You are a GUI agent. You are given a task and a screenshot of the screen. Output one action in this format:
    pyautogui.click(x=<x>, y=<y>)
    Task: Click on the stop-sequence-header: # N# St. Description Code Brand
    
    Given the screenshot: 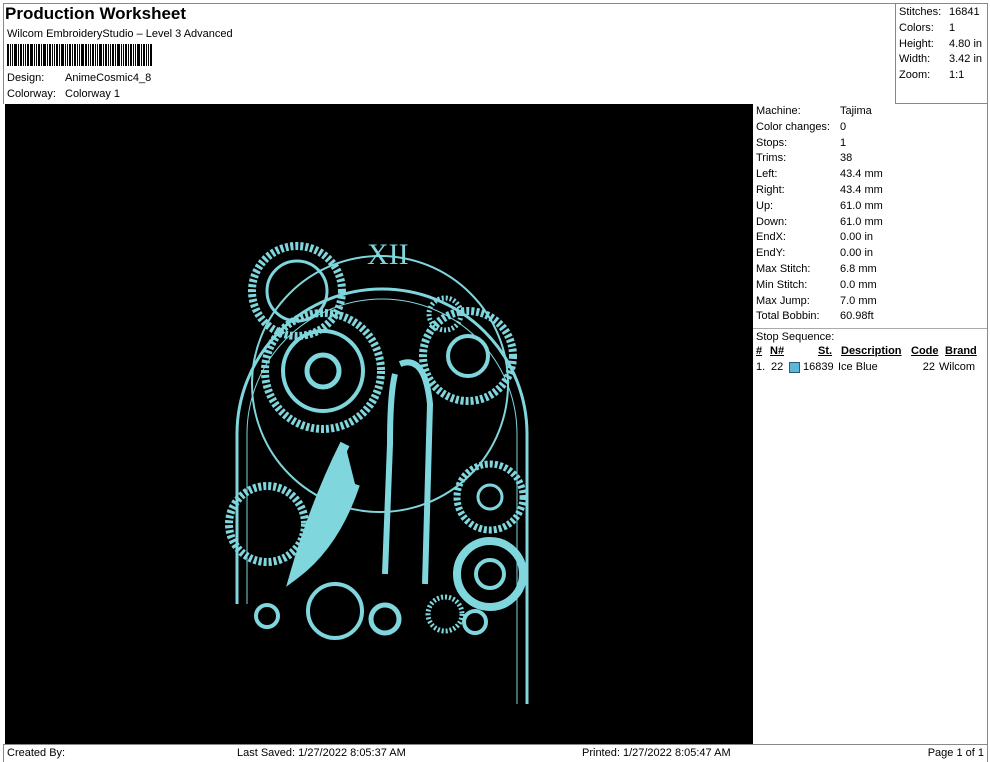 What is the action you would take?
    pyautogui.click(x=870, y=352)
    